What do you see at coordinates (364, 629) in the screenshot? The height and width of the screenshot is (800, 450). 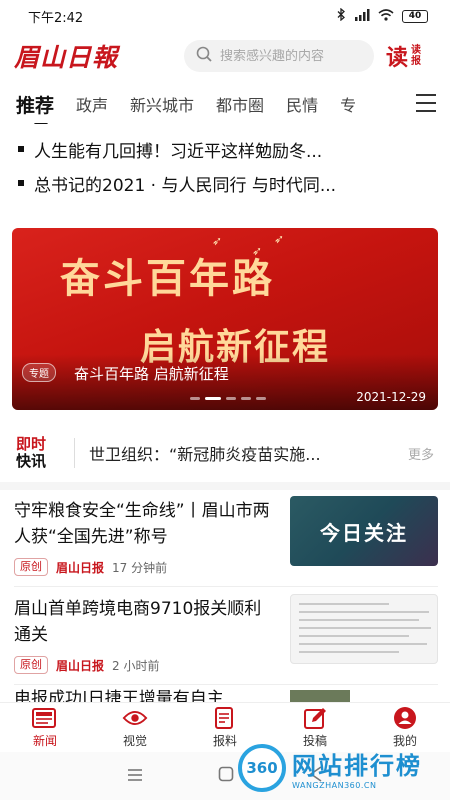 I see `news-thumbnail` at bounding box center [364, 629].